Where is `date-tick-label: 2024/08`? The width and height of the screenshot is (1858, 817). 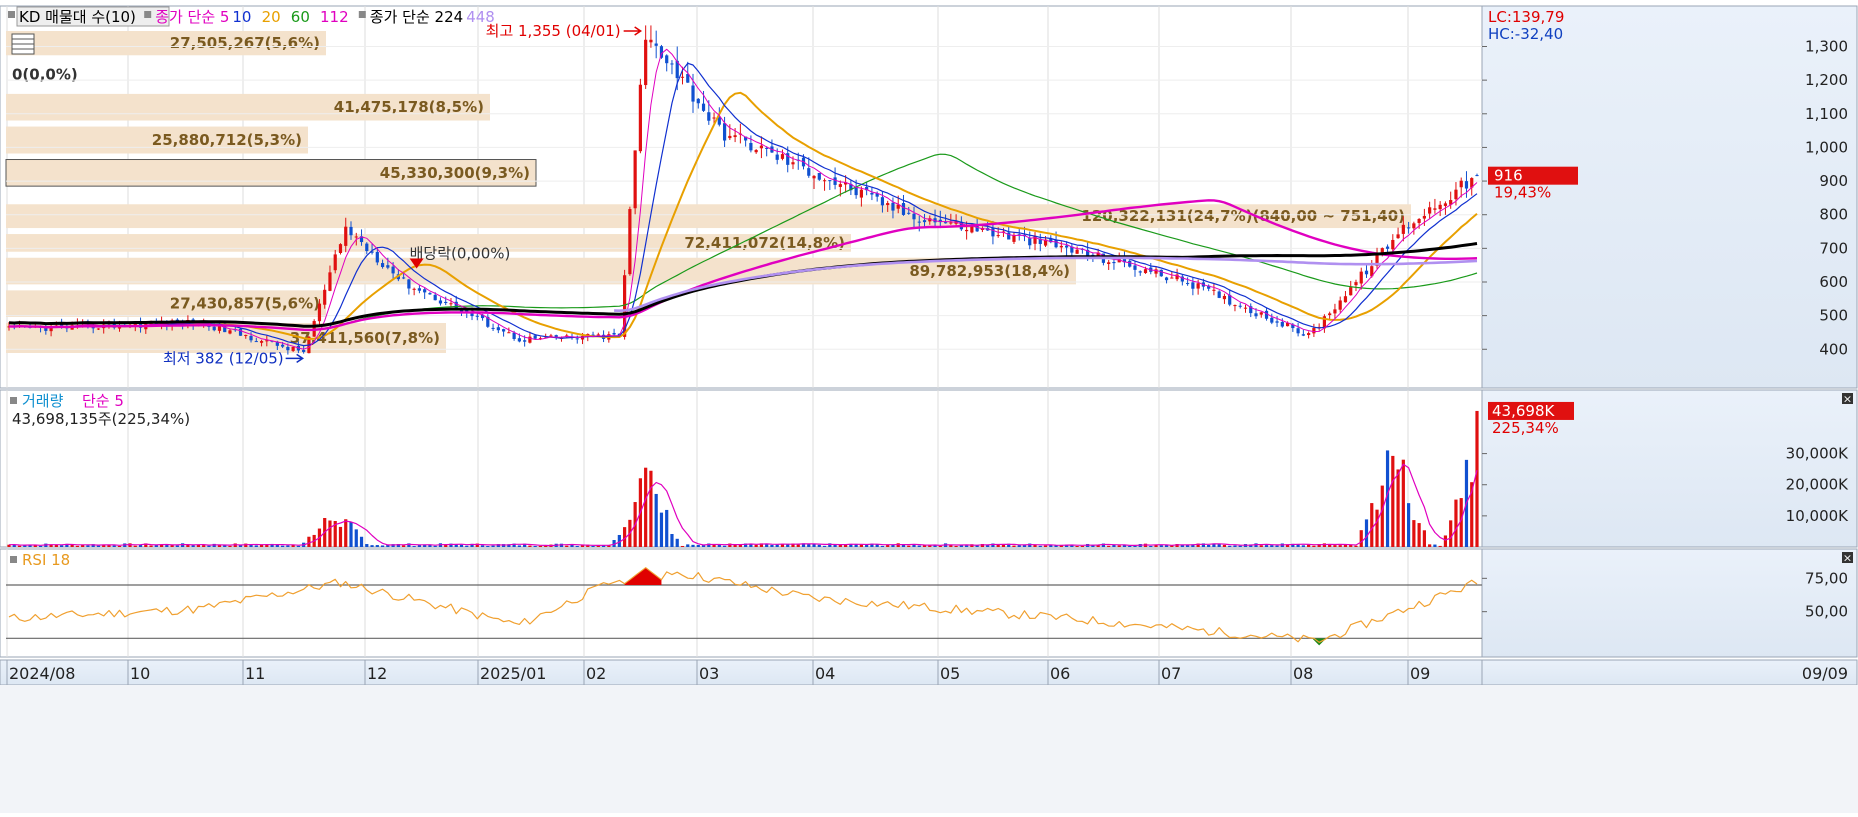 date-tick-label: 2024/08 is located at coordinates (42, 673).